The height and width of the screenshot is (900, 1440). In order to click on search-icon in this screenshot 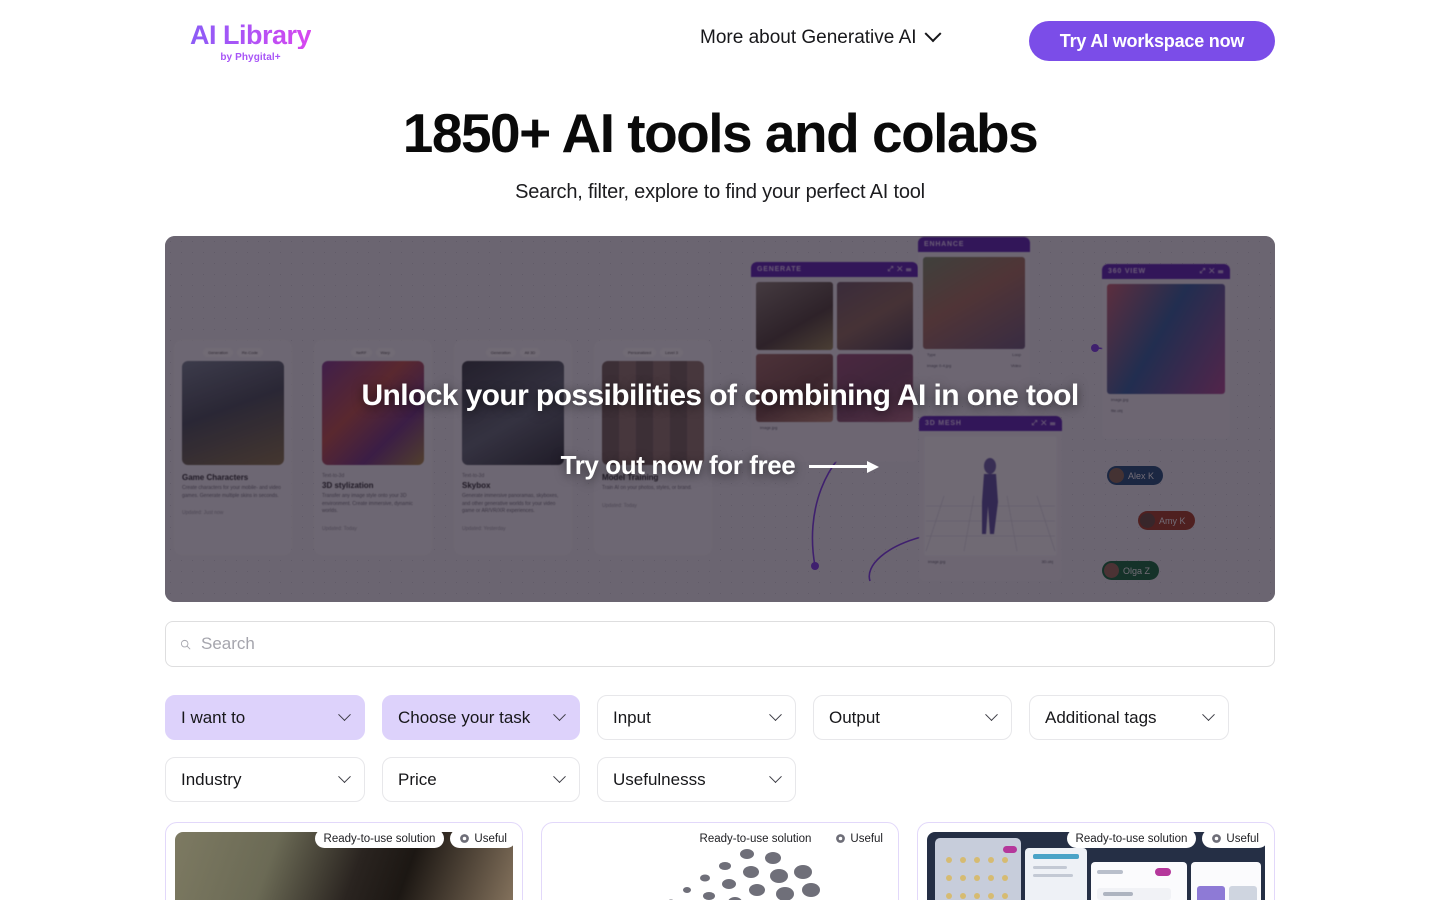, I will do `click(185, 644)`.